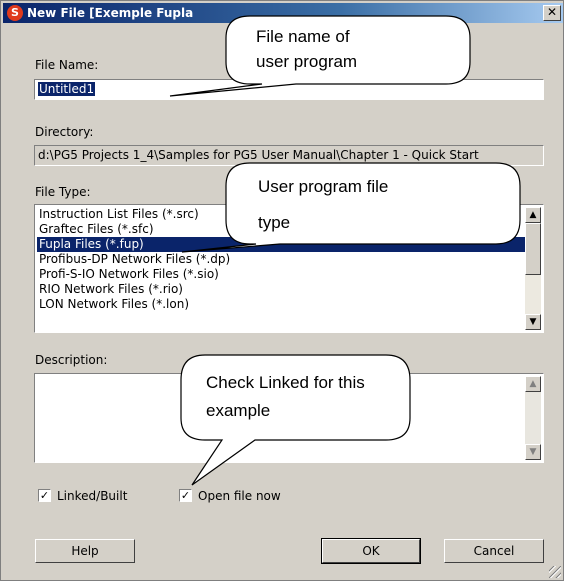 This screenshot has width=566, height=583. What do you see at coordinates (71, 360) in the screenshot?
I see `description-label: Description:` at bounding box center [71, 360].